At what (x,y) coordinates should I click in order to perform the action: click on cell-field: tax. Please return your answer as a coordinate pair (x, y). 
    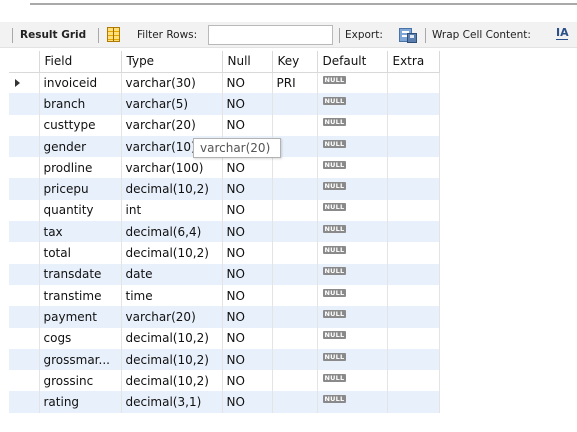
    Looking at the image, I should click on (80, 232).